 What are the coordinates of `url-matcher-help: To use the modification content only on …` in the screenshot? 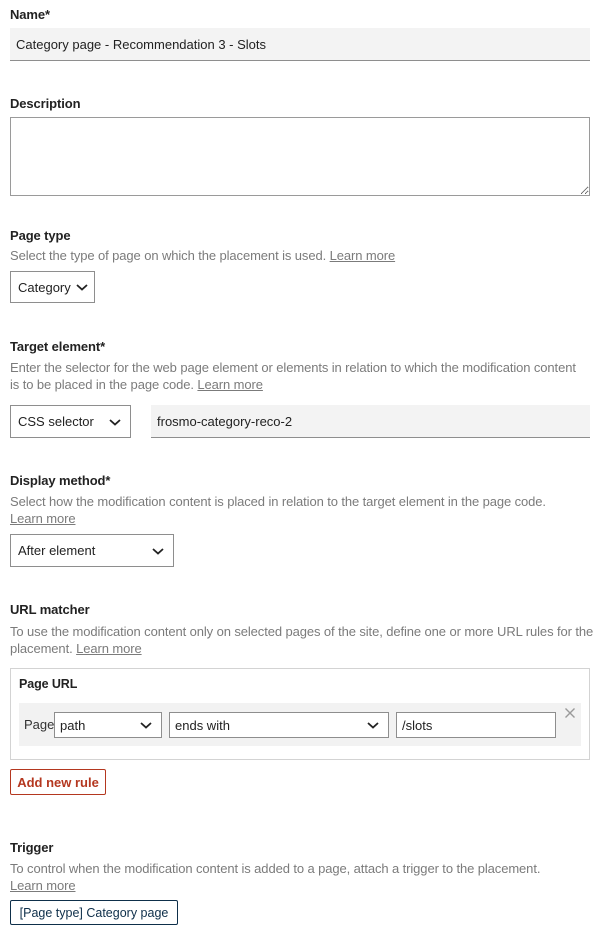 It's located at (302, 640).